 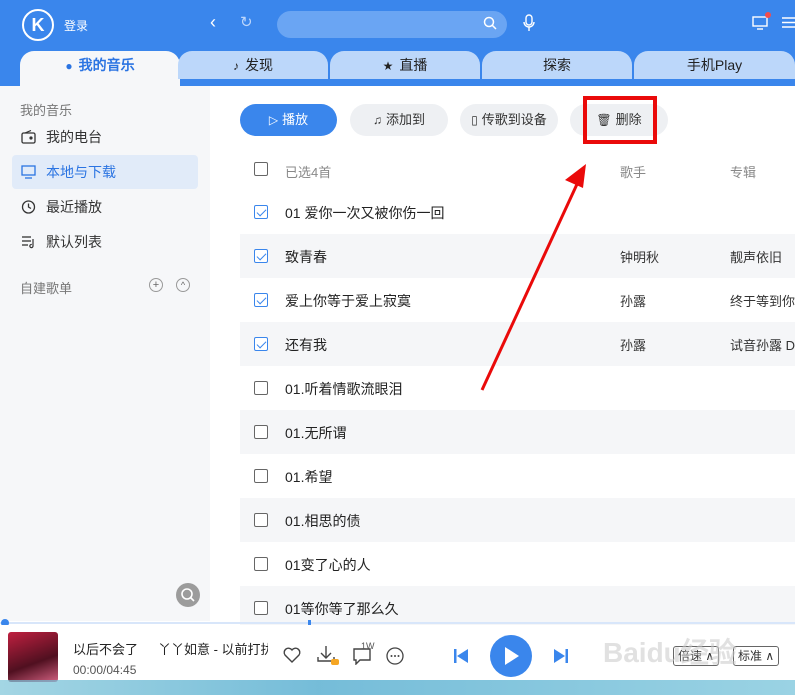 I want to click on album-cell: 靓声依旧, so click(x=756, y=257).